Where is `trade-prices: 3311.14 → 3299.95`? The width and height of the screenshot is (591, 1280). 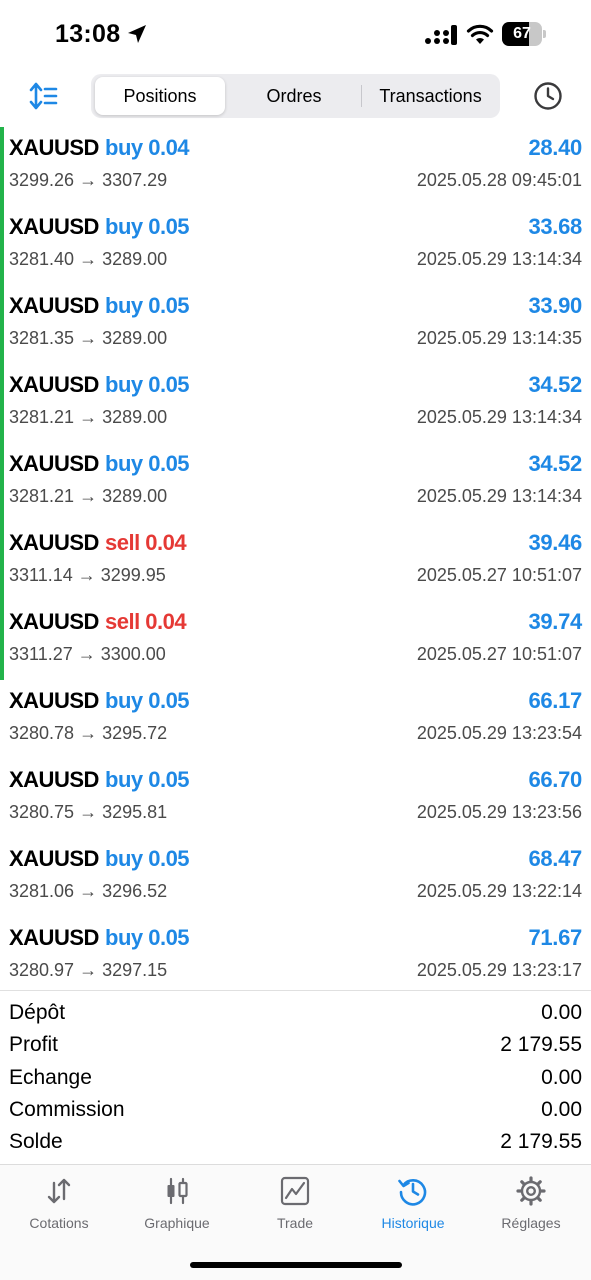 trade-prices: 3311.14 → 3299.95 is located at coordinates (87, 575).